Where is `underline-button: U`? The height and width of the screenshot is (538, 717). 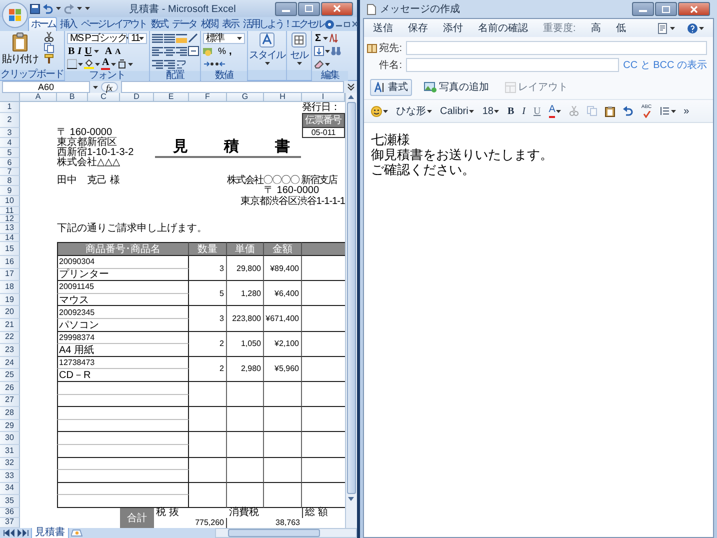 underline-button: U is located at coordinates (88, 51).